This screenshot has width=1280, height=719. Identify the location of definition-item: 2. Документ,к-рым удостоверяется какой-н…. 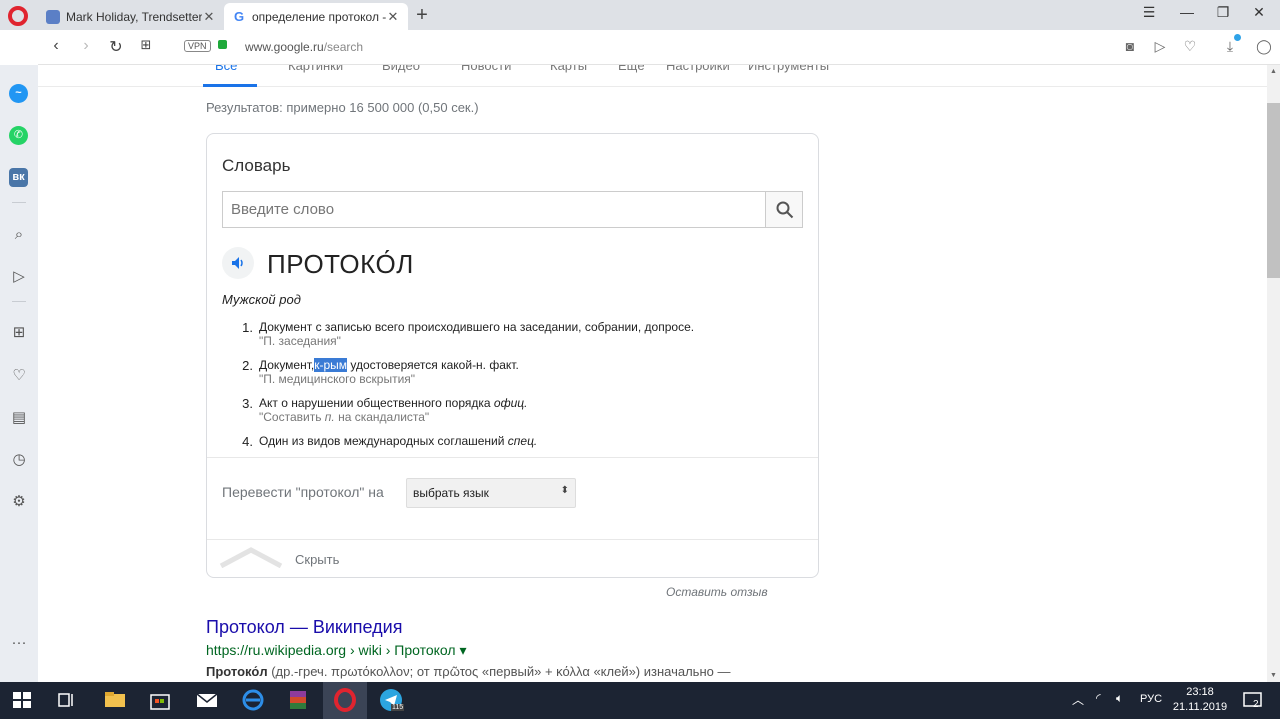
(517, 376).